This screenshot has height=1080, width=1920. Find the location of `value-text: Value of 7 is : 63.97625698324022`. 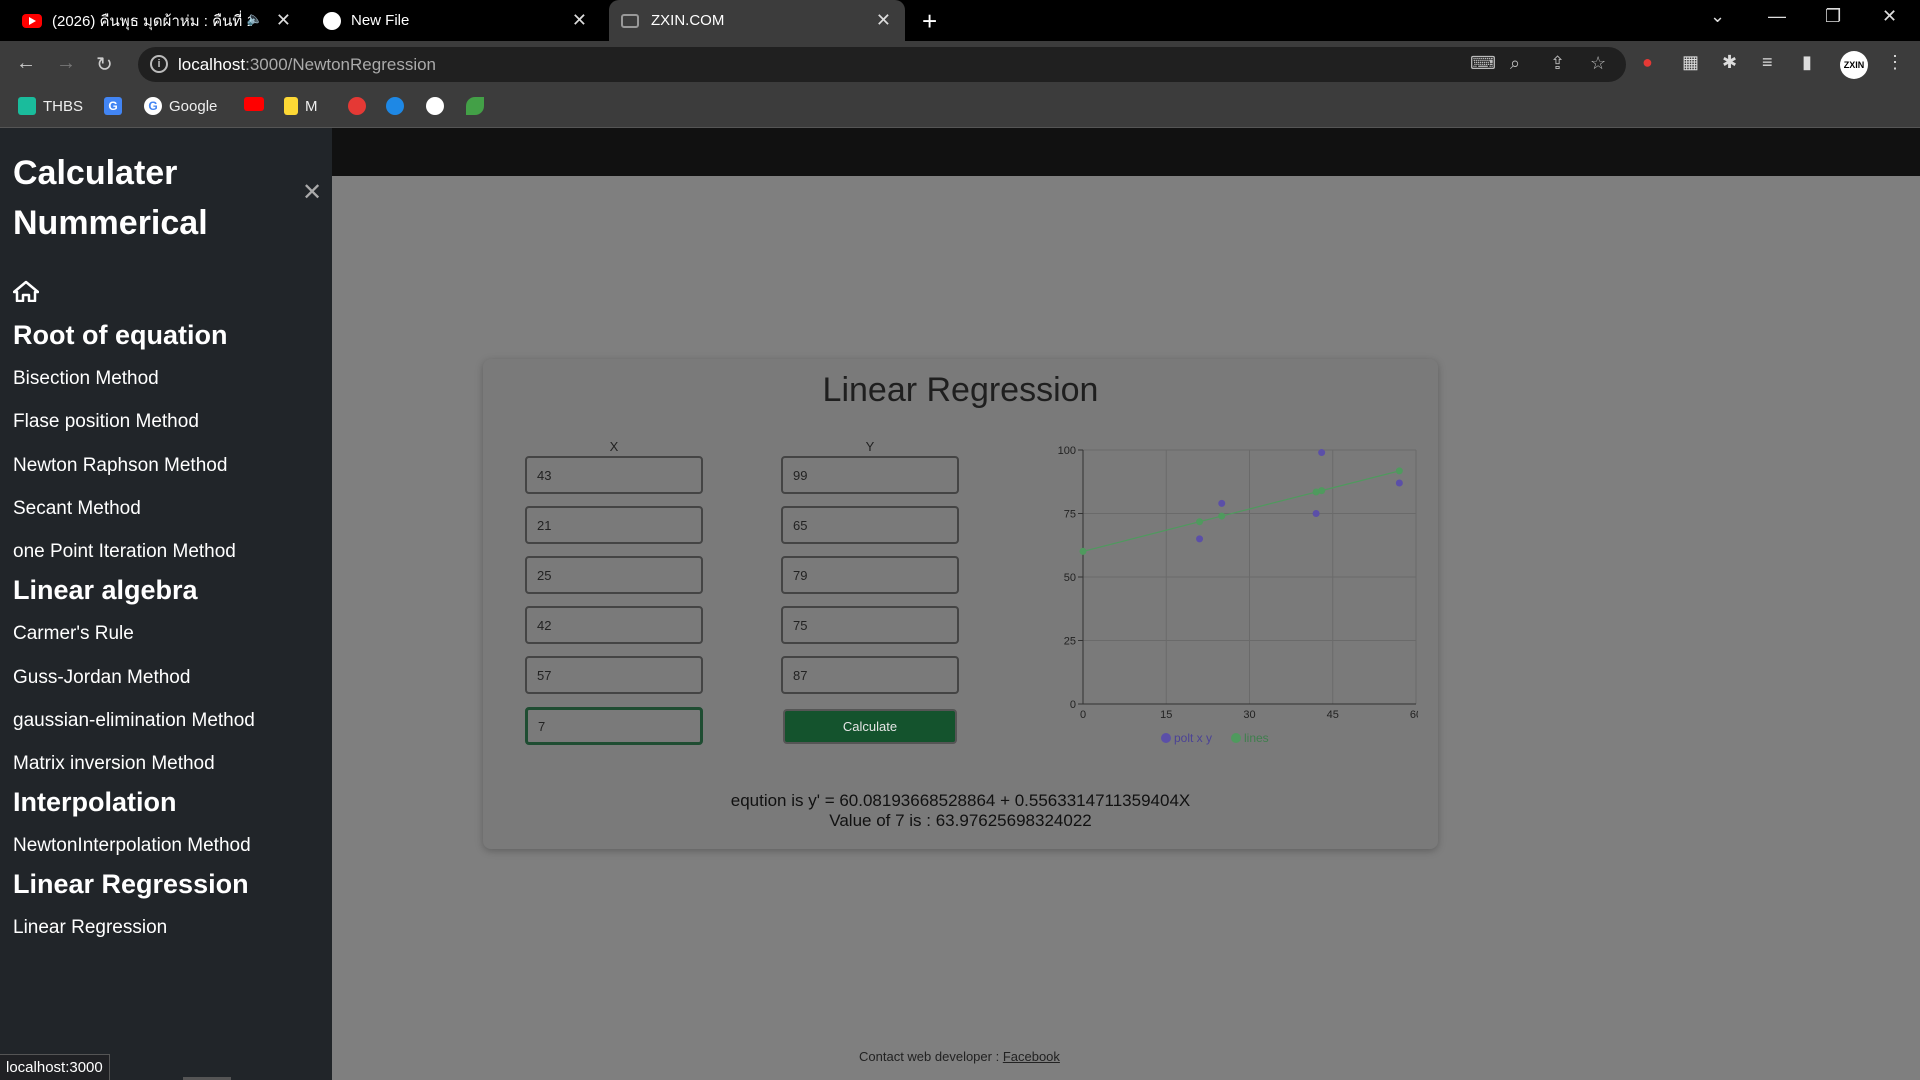

value-text: Value of 7 is : 63.97625698324022 is located at coordinates (960, 820).